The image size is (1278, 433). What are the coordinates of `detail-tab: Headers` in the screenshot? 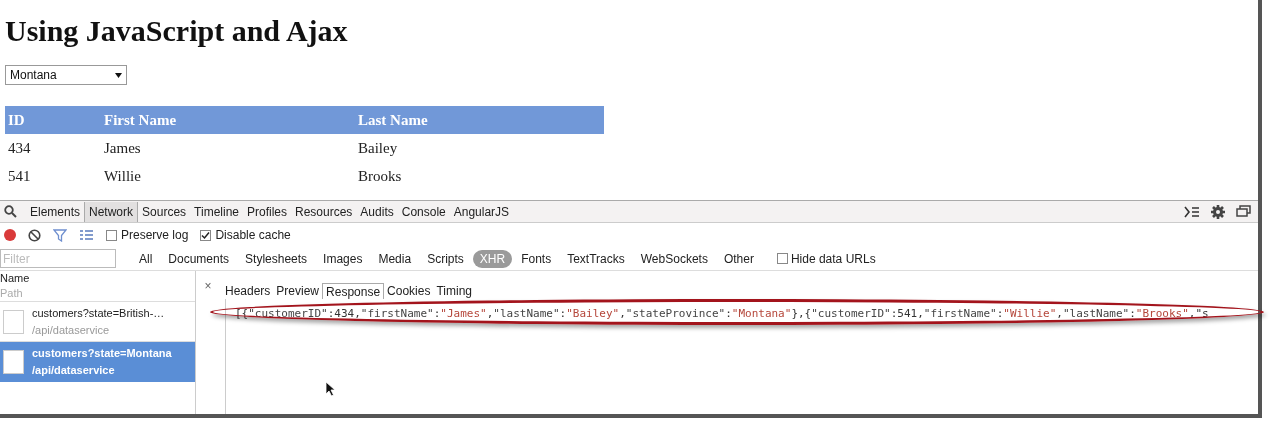 It's located at (248, 291).